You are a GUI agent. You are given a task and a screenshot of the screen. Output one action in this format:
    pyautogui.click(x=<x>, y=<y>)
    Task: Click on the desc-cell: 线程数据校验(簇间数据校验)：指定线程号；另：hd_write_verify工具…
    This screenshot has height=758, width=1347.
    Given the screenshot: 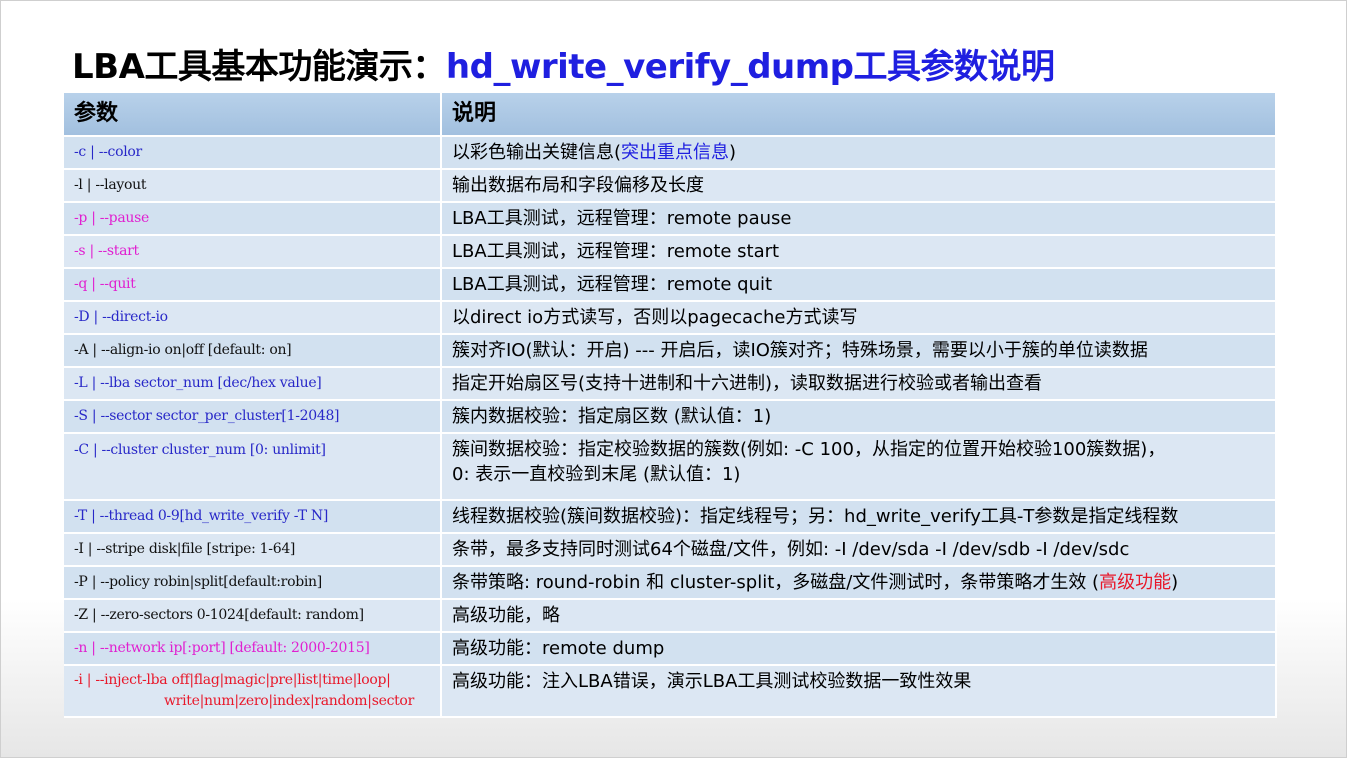 What is the action you would take?
    pyautogui.click(x=859, y=517)
    